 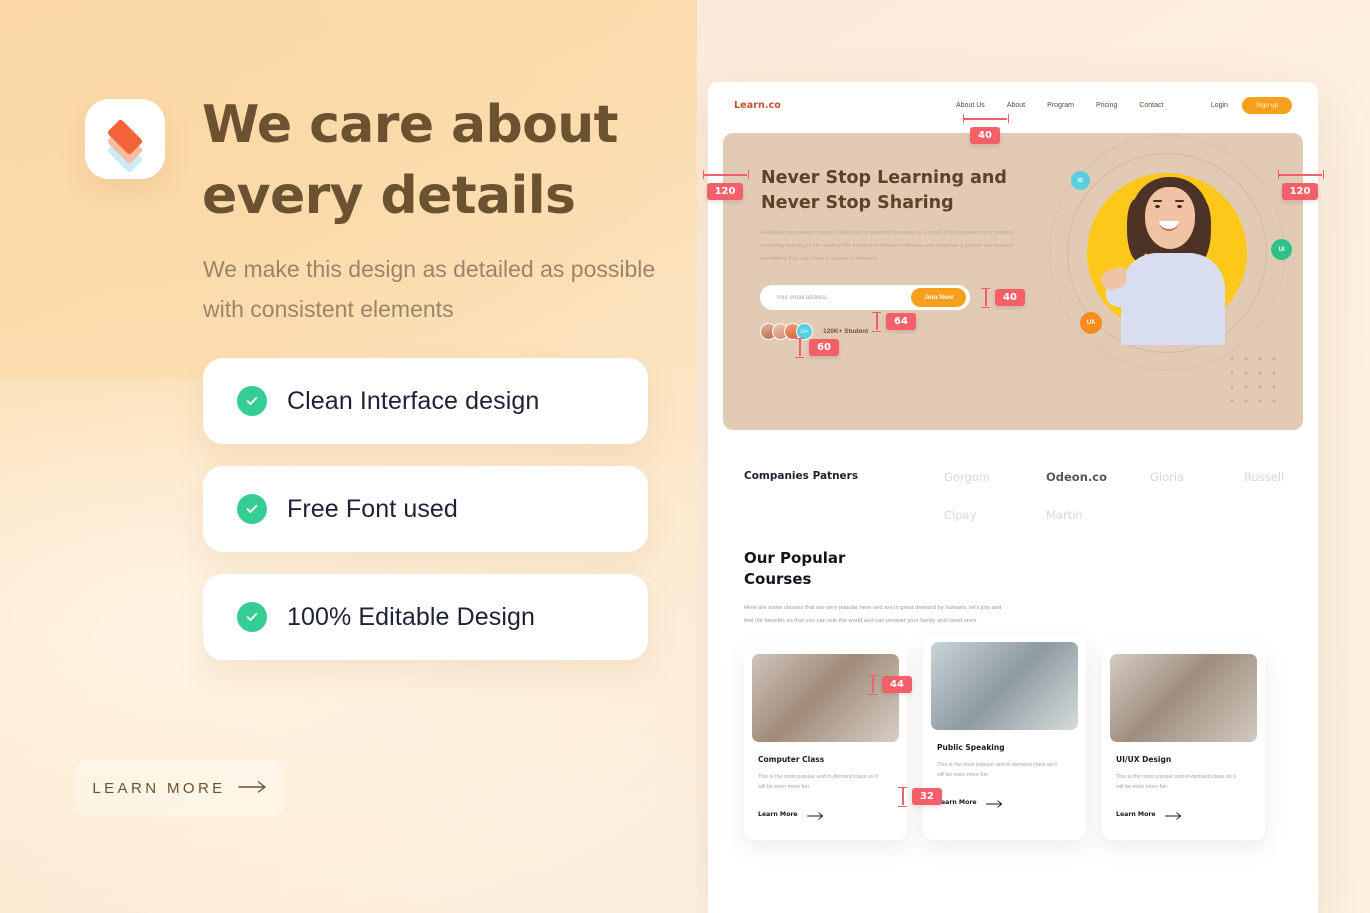 I want to click on nav-link-contact: Contact, so click(x=1151, y=105).